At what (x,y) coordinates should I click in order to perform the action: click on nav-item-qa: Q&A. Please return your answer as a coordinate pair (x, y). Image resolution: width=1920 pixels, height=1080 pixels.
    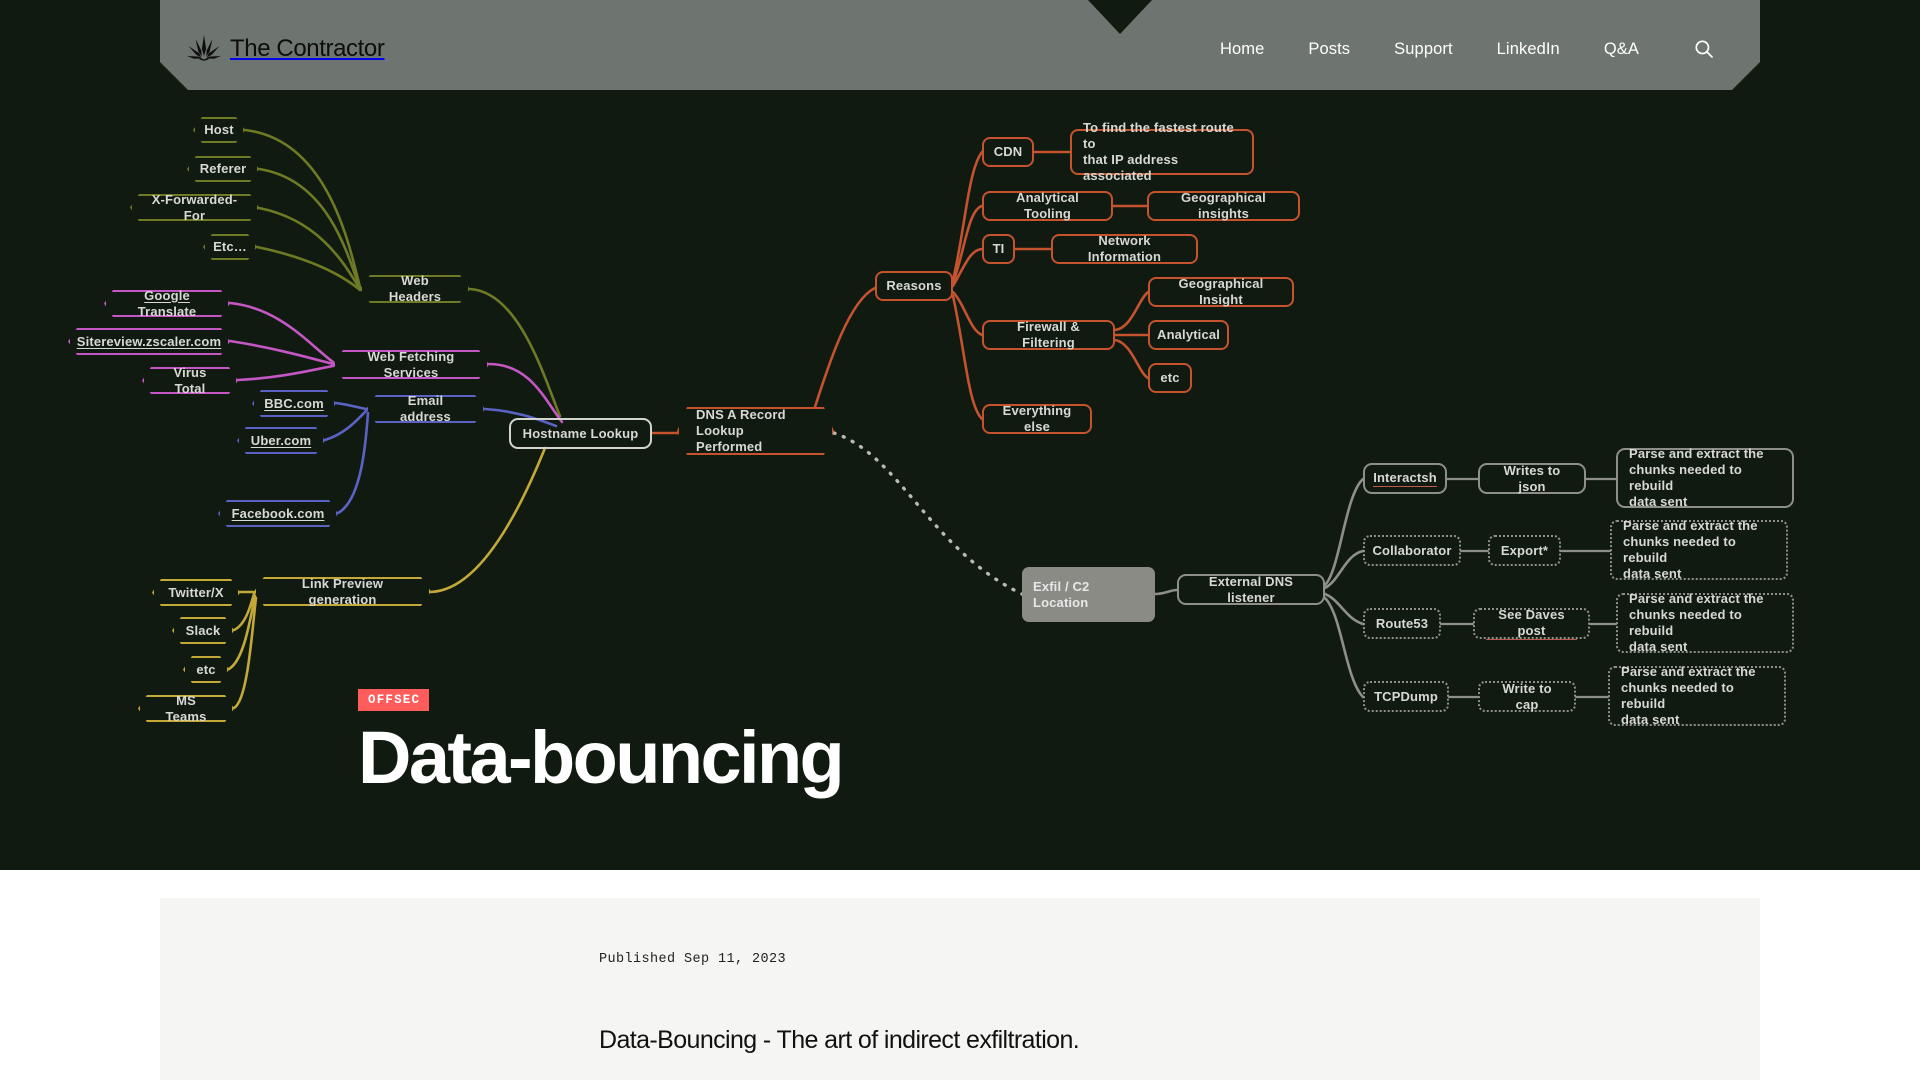
    Looking at the image, I should click on (1621, 49).